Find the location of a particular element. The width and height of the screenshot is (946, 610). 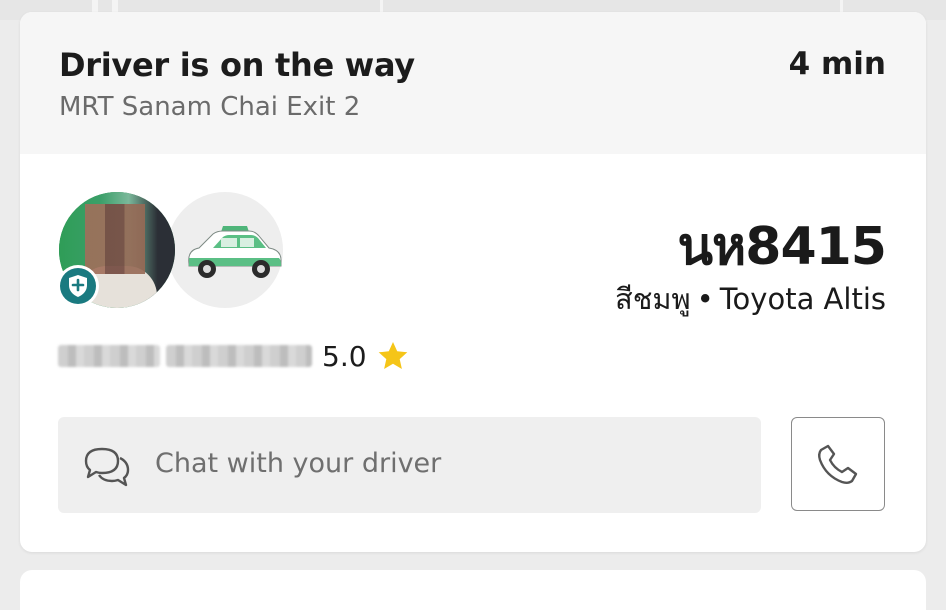

shield-plus-icon is located at coordinates (78, 286).